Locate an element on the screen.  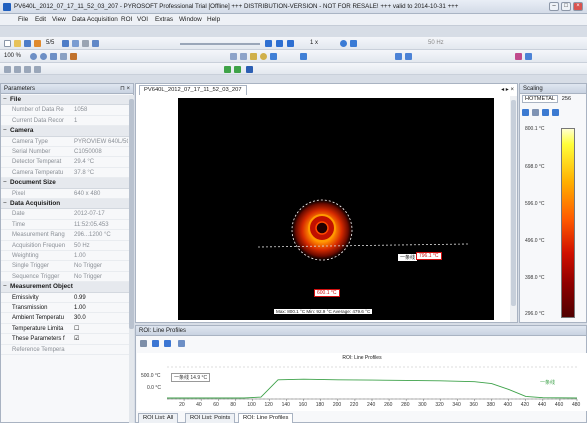
menu-voi: VOI is located at coordinates (142, 19).